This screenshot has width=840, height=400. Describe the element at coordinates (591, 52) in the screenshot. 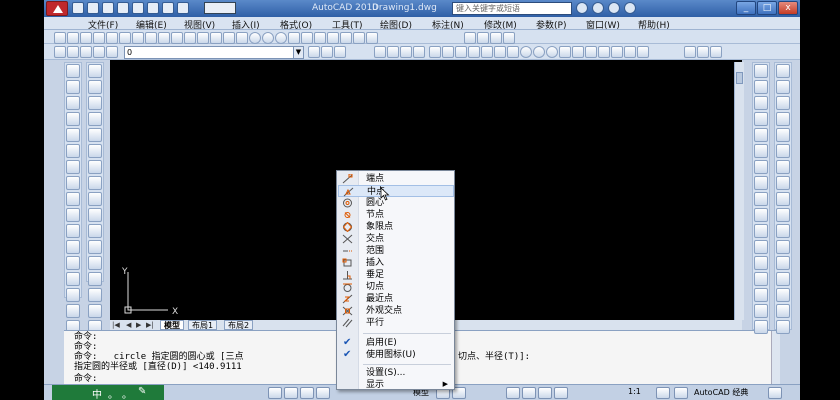

I see `snap-insert-icon` at that location.